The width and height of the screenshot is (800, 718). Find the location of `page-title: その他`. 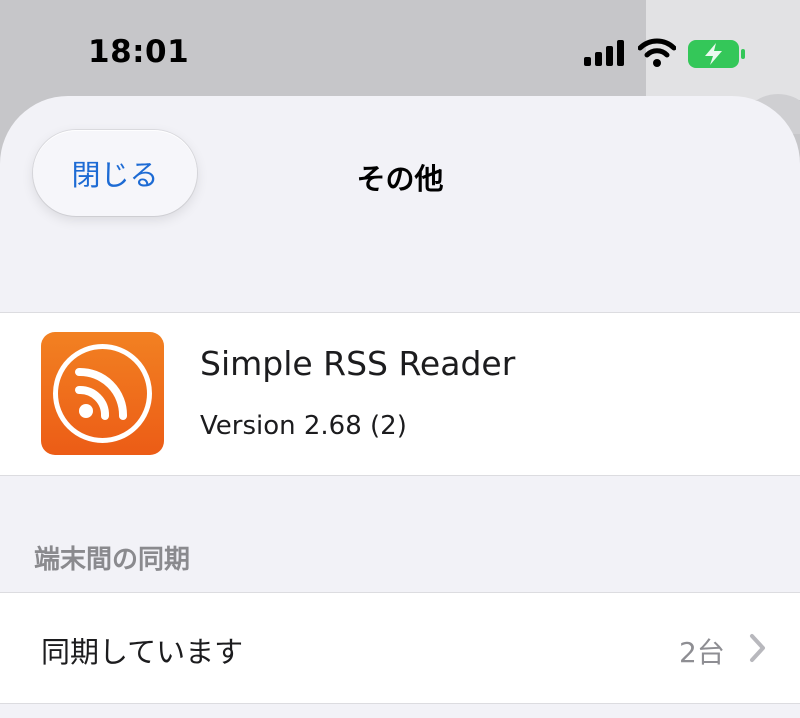

page-title: その他 is located at coordinates (400, 179).